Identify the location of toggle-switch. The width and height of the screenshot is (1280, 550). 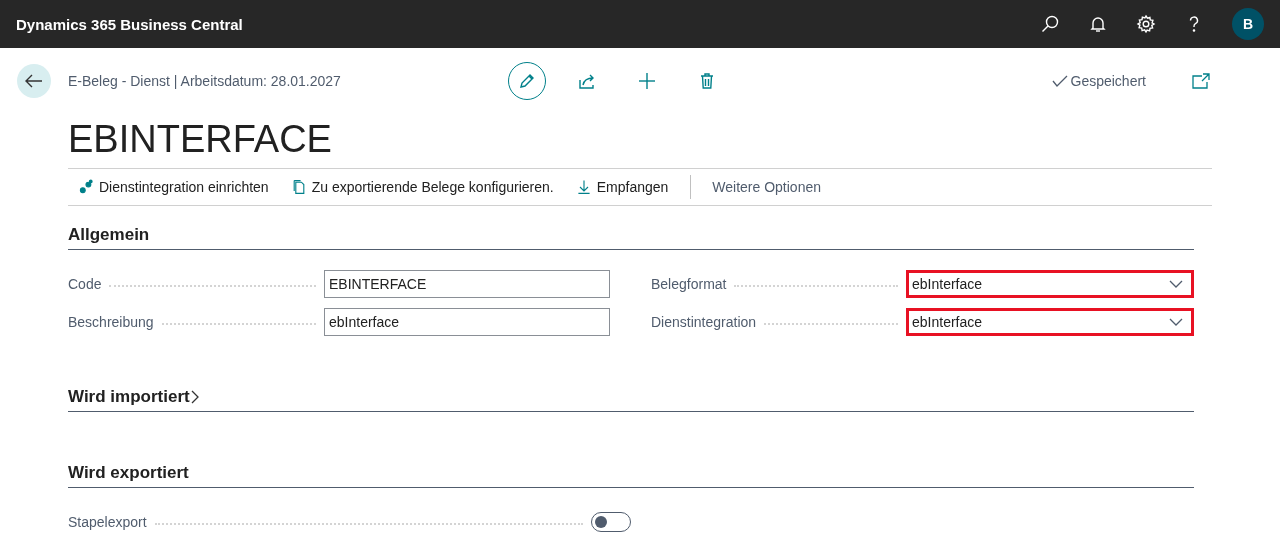
(611, 522).